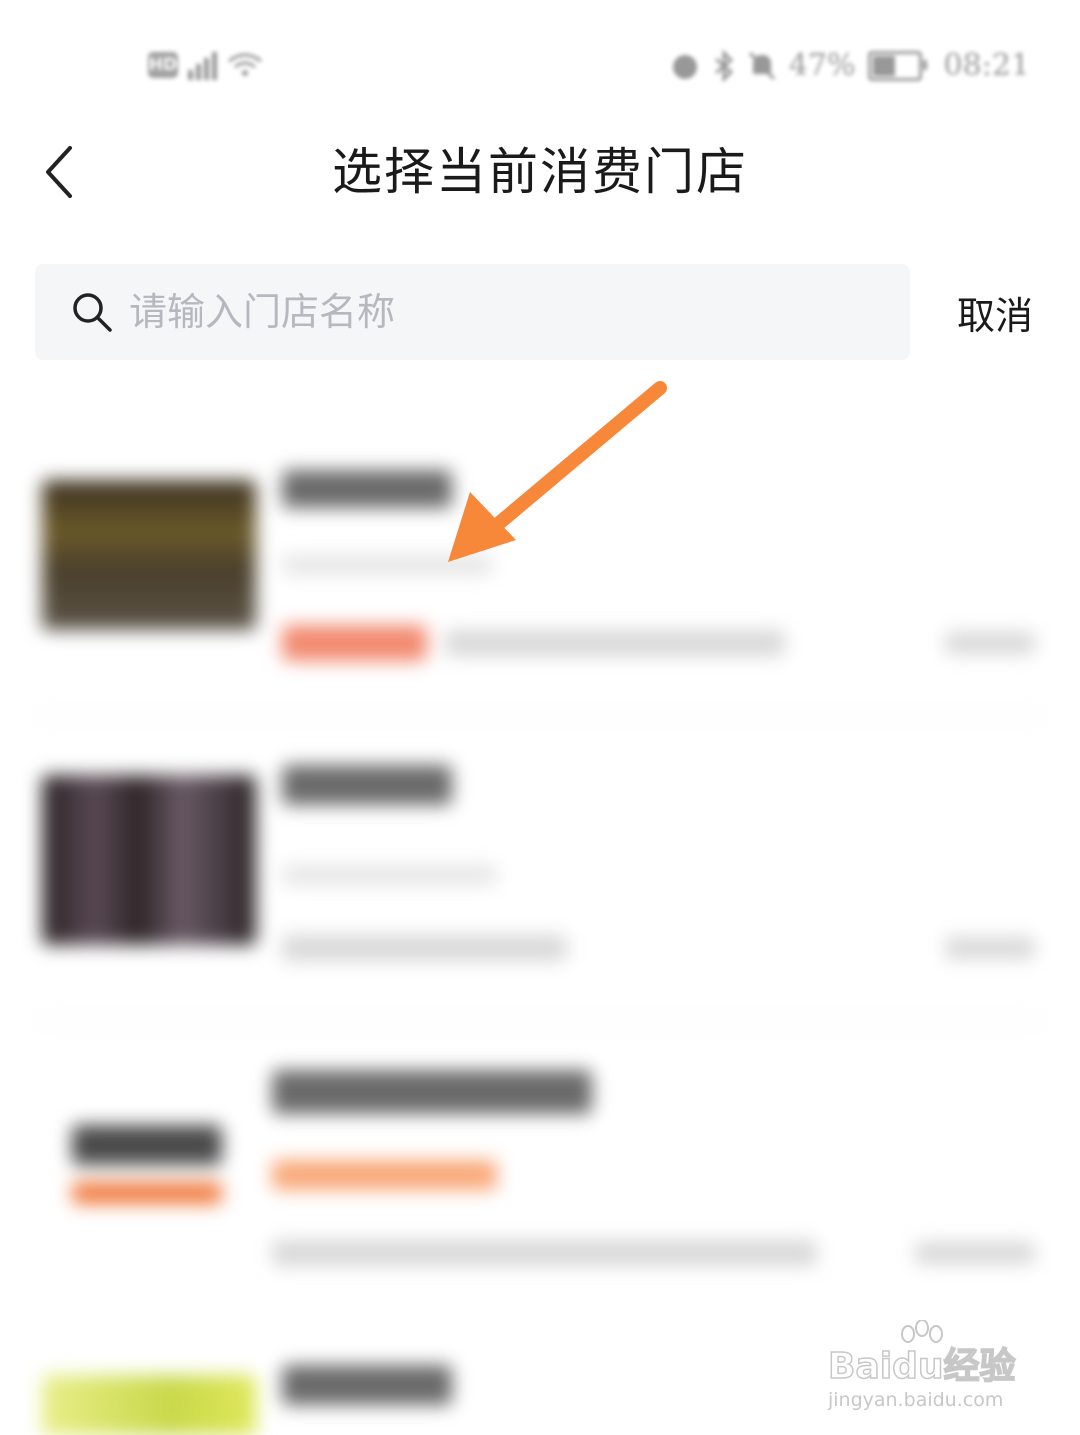 The height and width of the screenshot is (1435, 1080). What do you see at coordinates (995, 312) in the screenshot?
I see `cancel-button: 取消` at bounding box center [995, 312].